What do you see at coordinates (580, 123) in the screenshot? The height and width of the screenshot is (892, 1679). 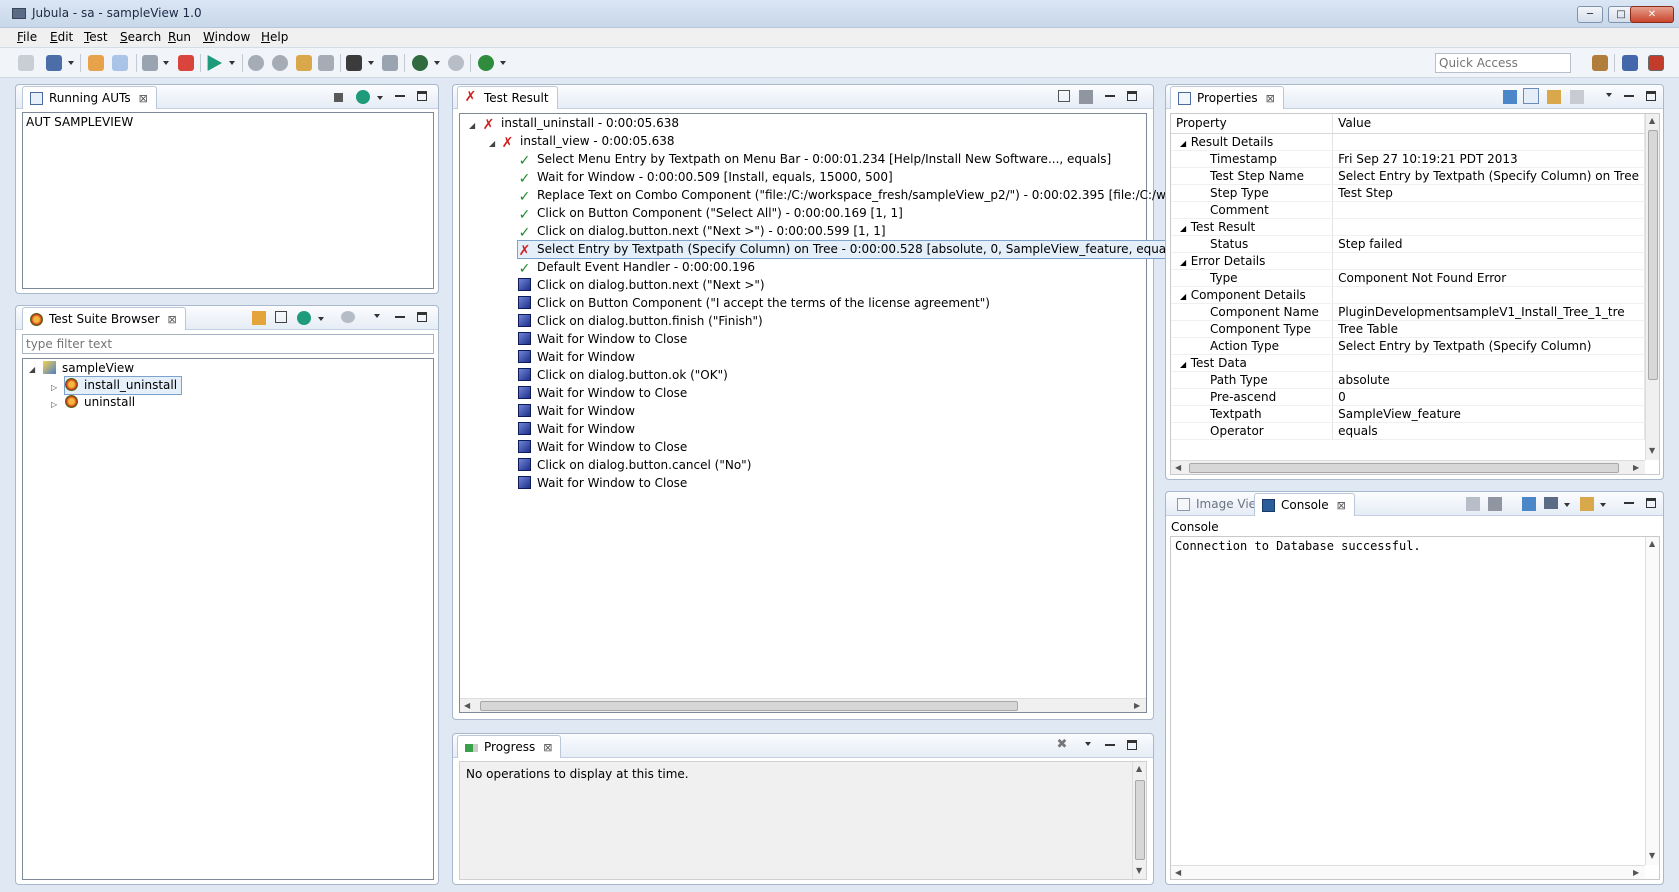 I see `tree-item-test-suite: ✗ install_uninstall - 0:00:05.638` at bounding box center [580, 123].